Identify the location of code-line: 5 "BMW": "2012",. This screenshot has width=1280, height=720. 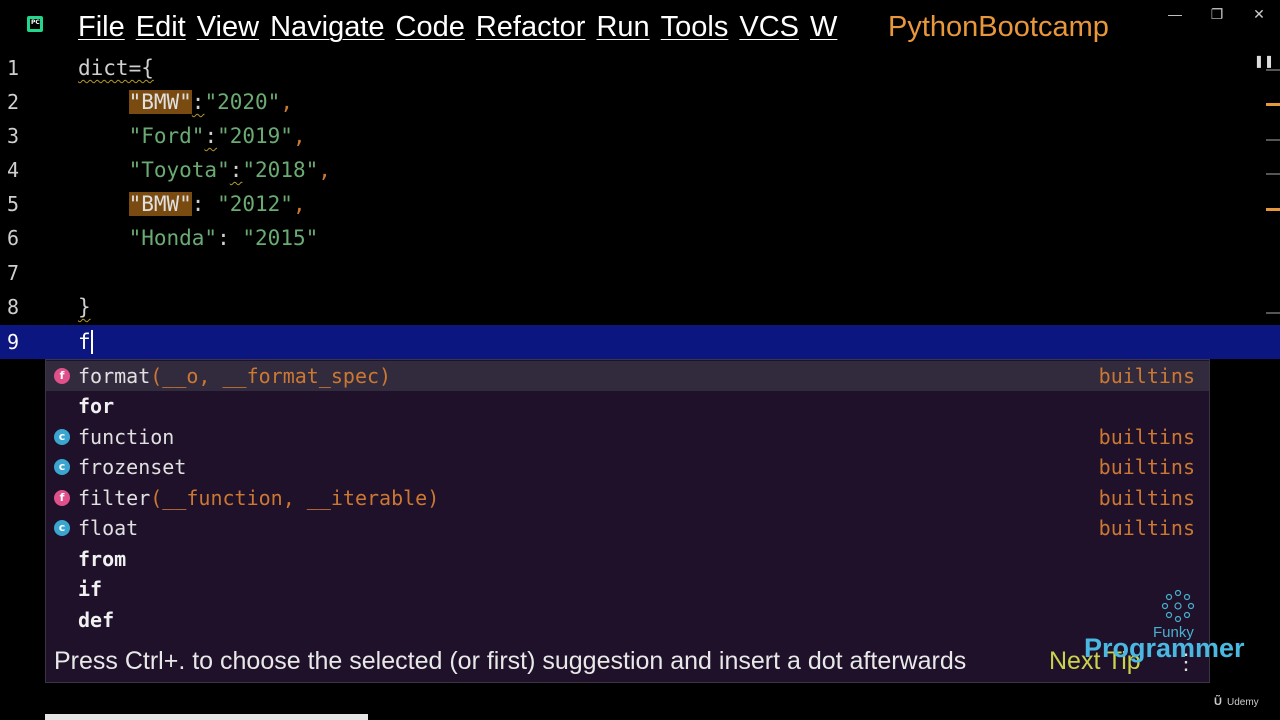
(640, 204).